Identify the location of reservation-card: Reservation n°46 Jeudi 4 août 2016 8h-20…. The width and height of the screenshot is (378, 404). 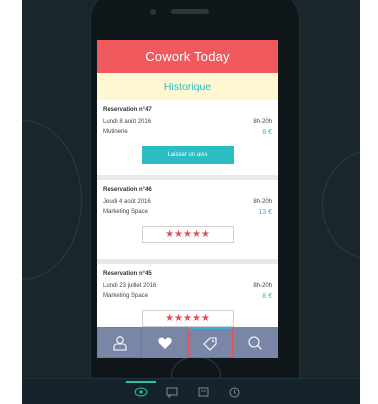
(187, 219).